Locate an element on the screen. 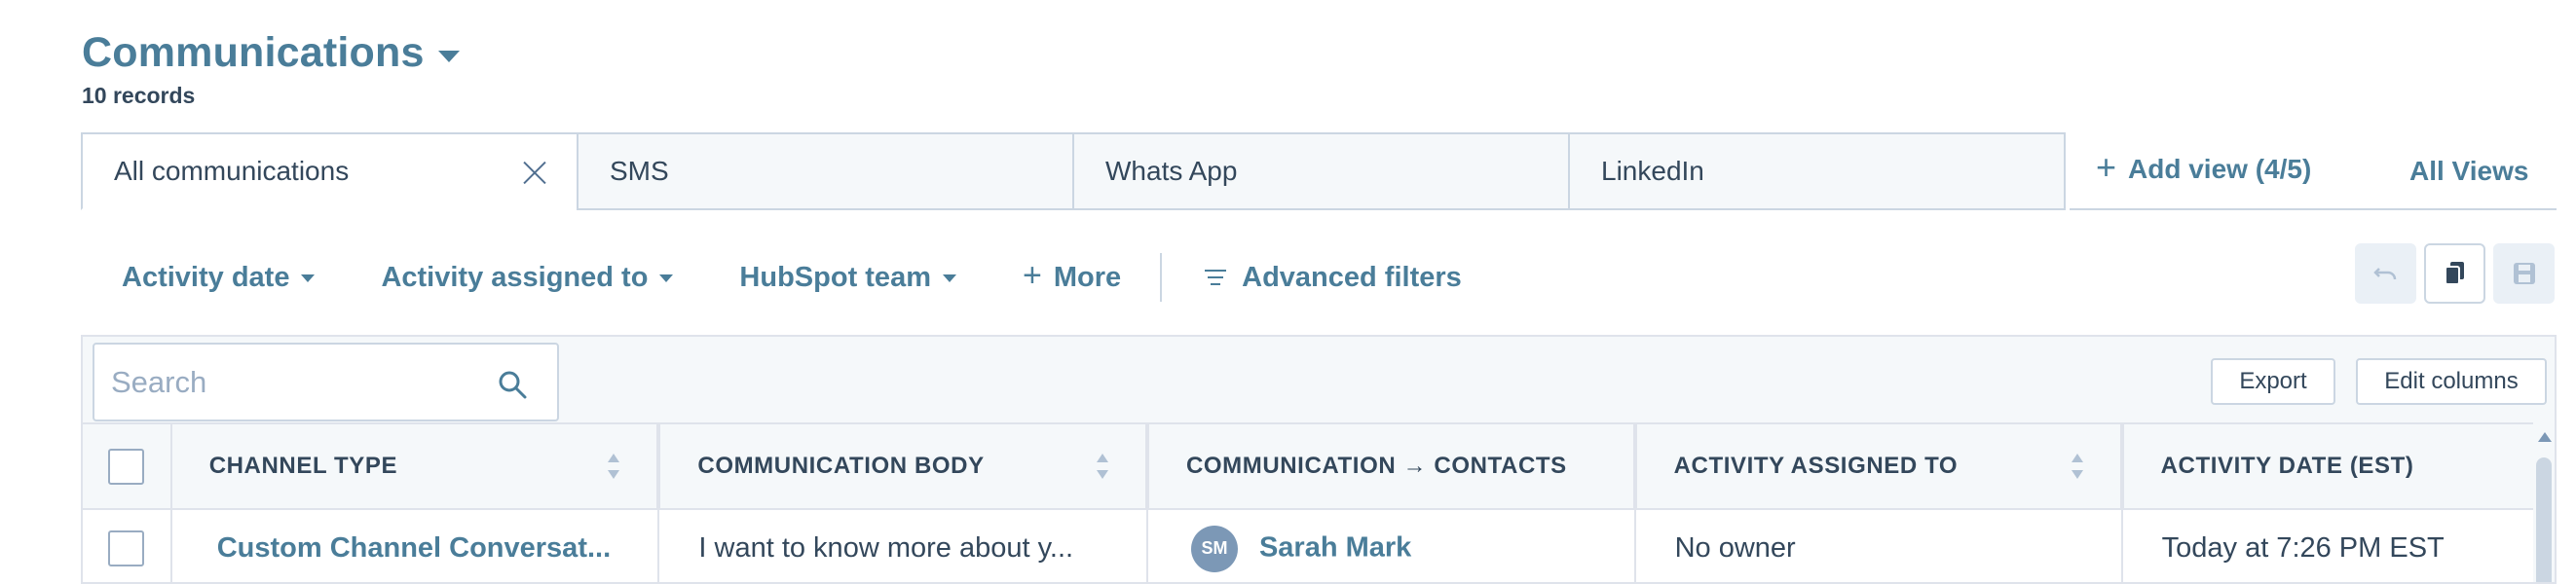 This screenshot has width=2576, height=584. close-icon is located at coordinates (534, 173).